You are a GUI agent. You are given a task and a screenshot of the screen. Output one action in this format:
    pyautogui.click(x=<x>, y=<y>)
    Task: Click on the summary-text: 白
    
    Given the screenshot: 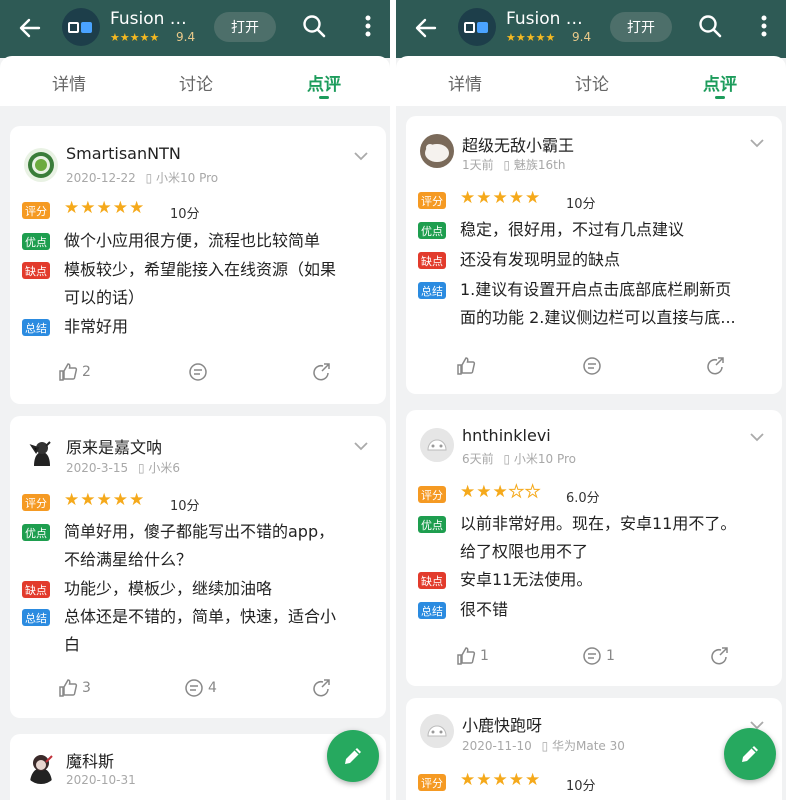 What is the action you would take?
    pyautogui.click(x=72, y=644)
    